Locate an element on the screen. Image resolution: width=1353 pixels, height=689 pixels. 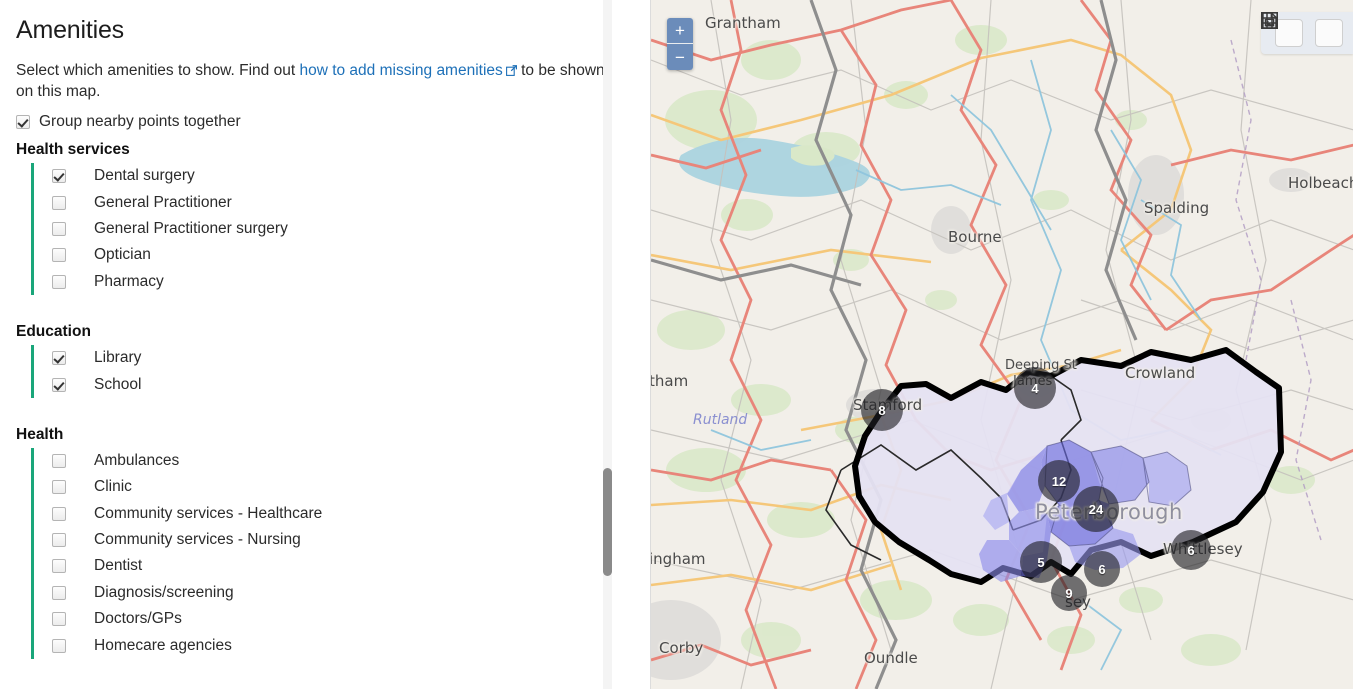
option-label: Pharmacy is located at coordinates (129, 281).